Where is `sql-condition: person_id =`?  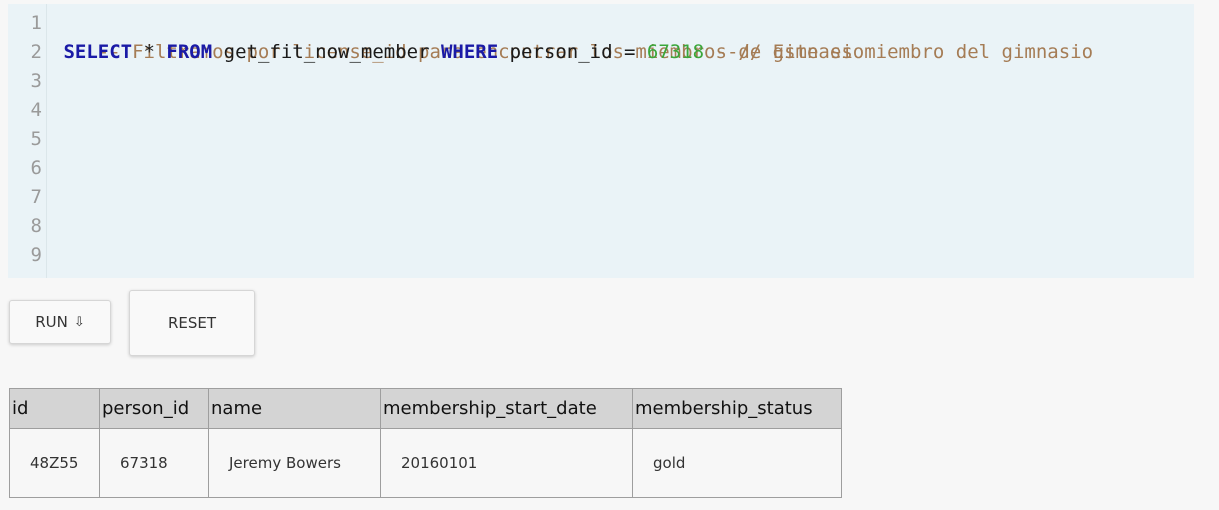 sql-condition: person_id = is located at coordinates (572, 52).